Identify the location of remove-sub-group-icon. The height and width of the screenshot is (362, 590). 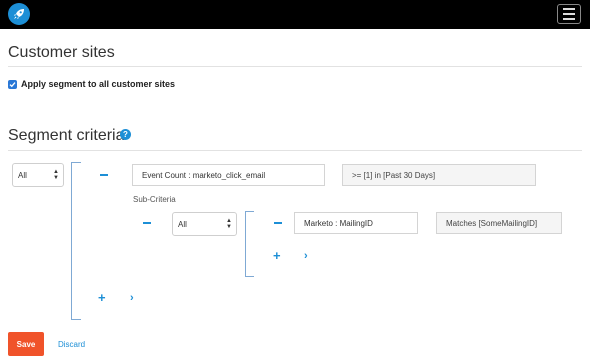
(147, 223).